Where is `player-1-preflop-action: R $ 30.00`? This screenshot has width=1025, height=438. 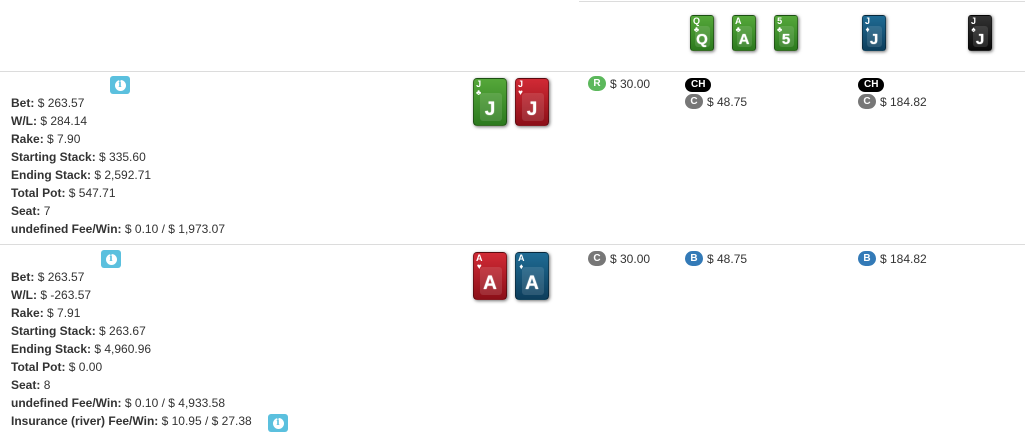 player-1-preflop-action: R $ 30.00 is located at coordinates (619, 83).